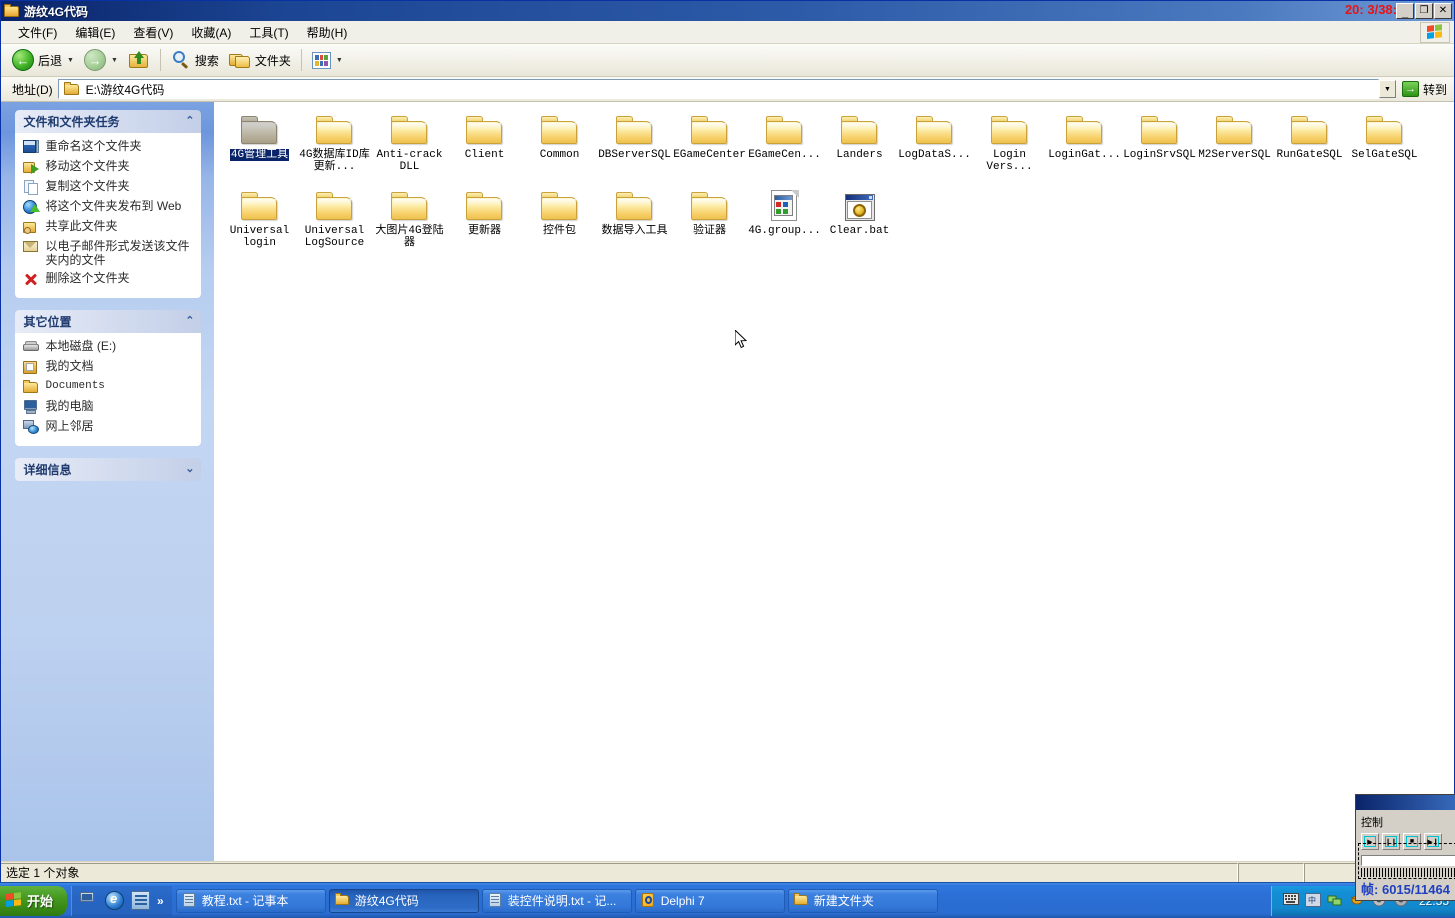  I want to click on file-item: LoginSrvSQL, so click(1159, 144).